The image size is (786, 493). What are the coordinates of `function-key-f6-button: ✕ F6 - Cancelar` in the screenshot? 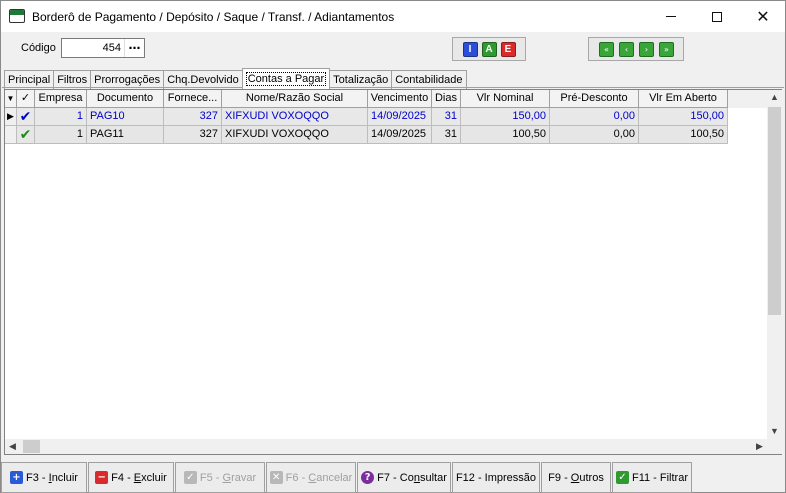 It's located at (311, 477).